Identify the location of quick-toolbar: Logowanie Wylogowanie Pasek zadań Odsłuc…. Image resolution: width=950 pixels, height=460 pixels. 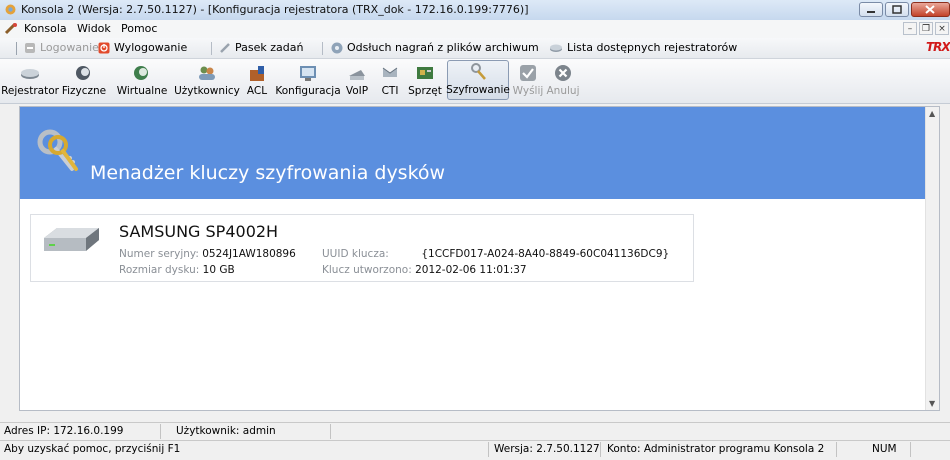
(475, 48).